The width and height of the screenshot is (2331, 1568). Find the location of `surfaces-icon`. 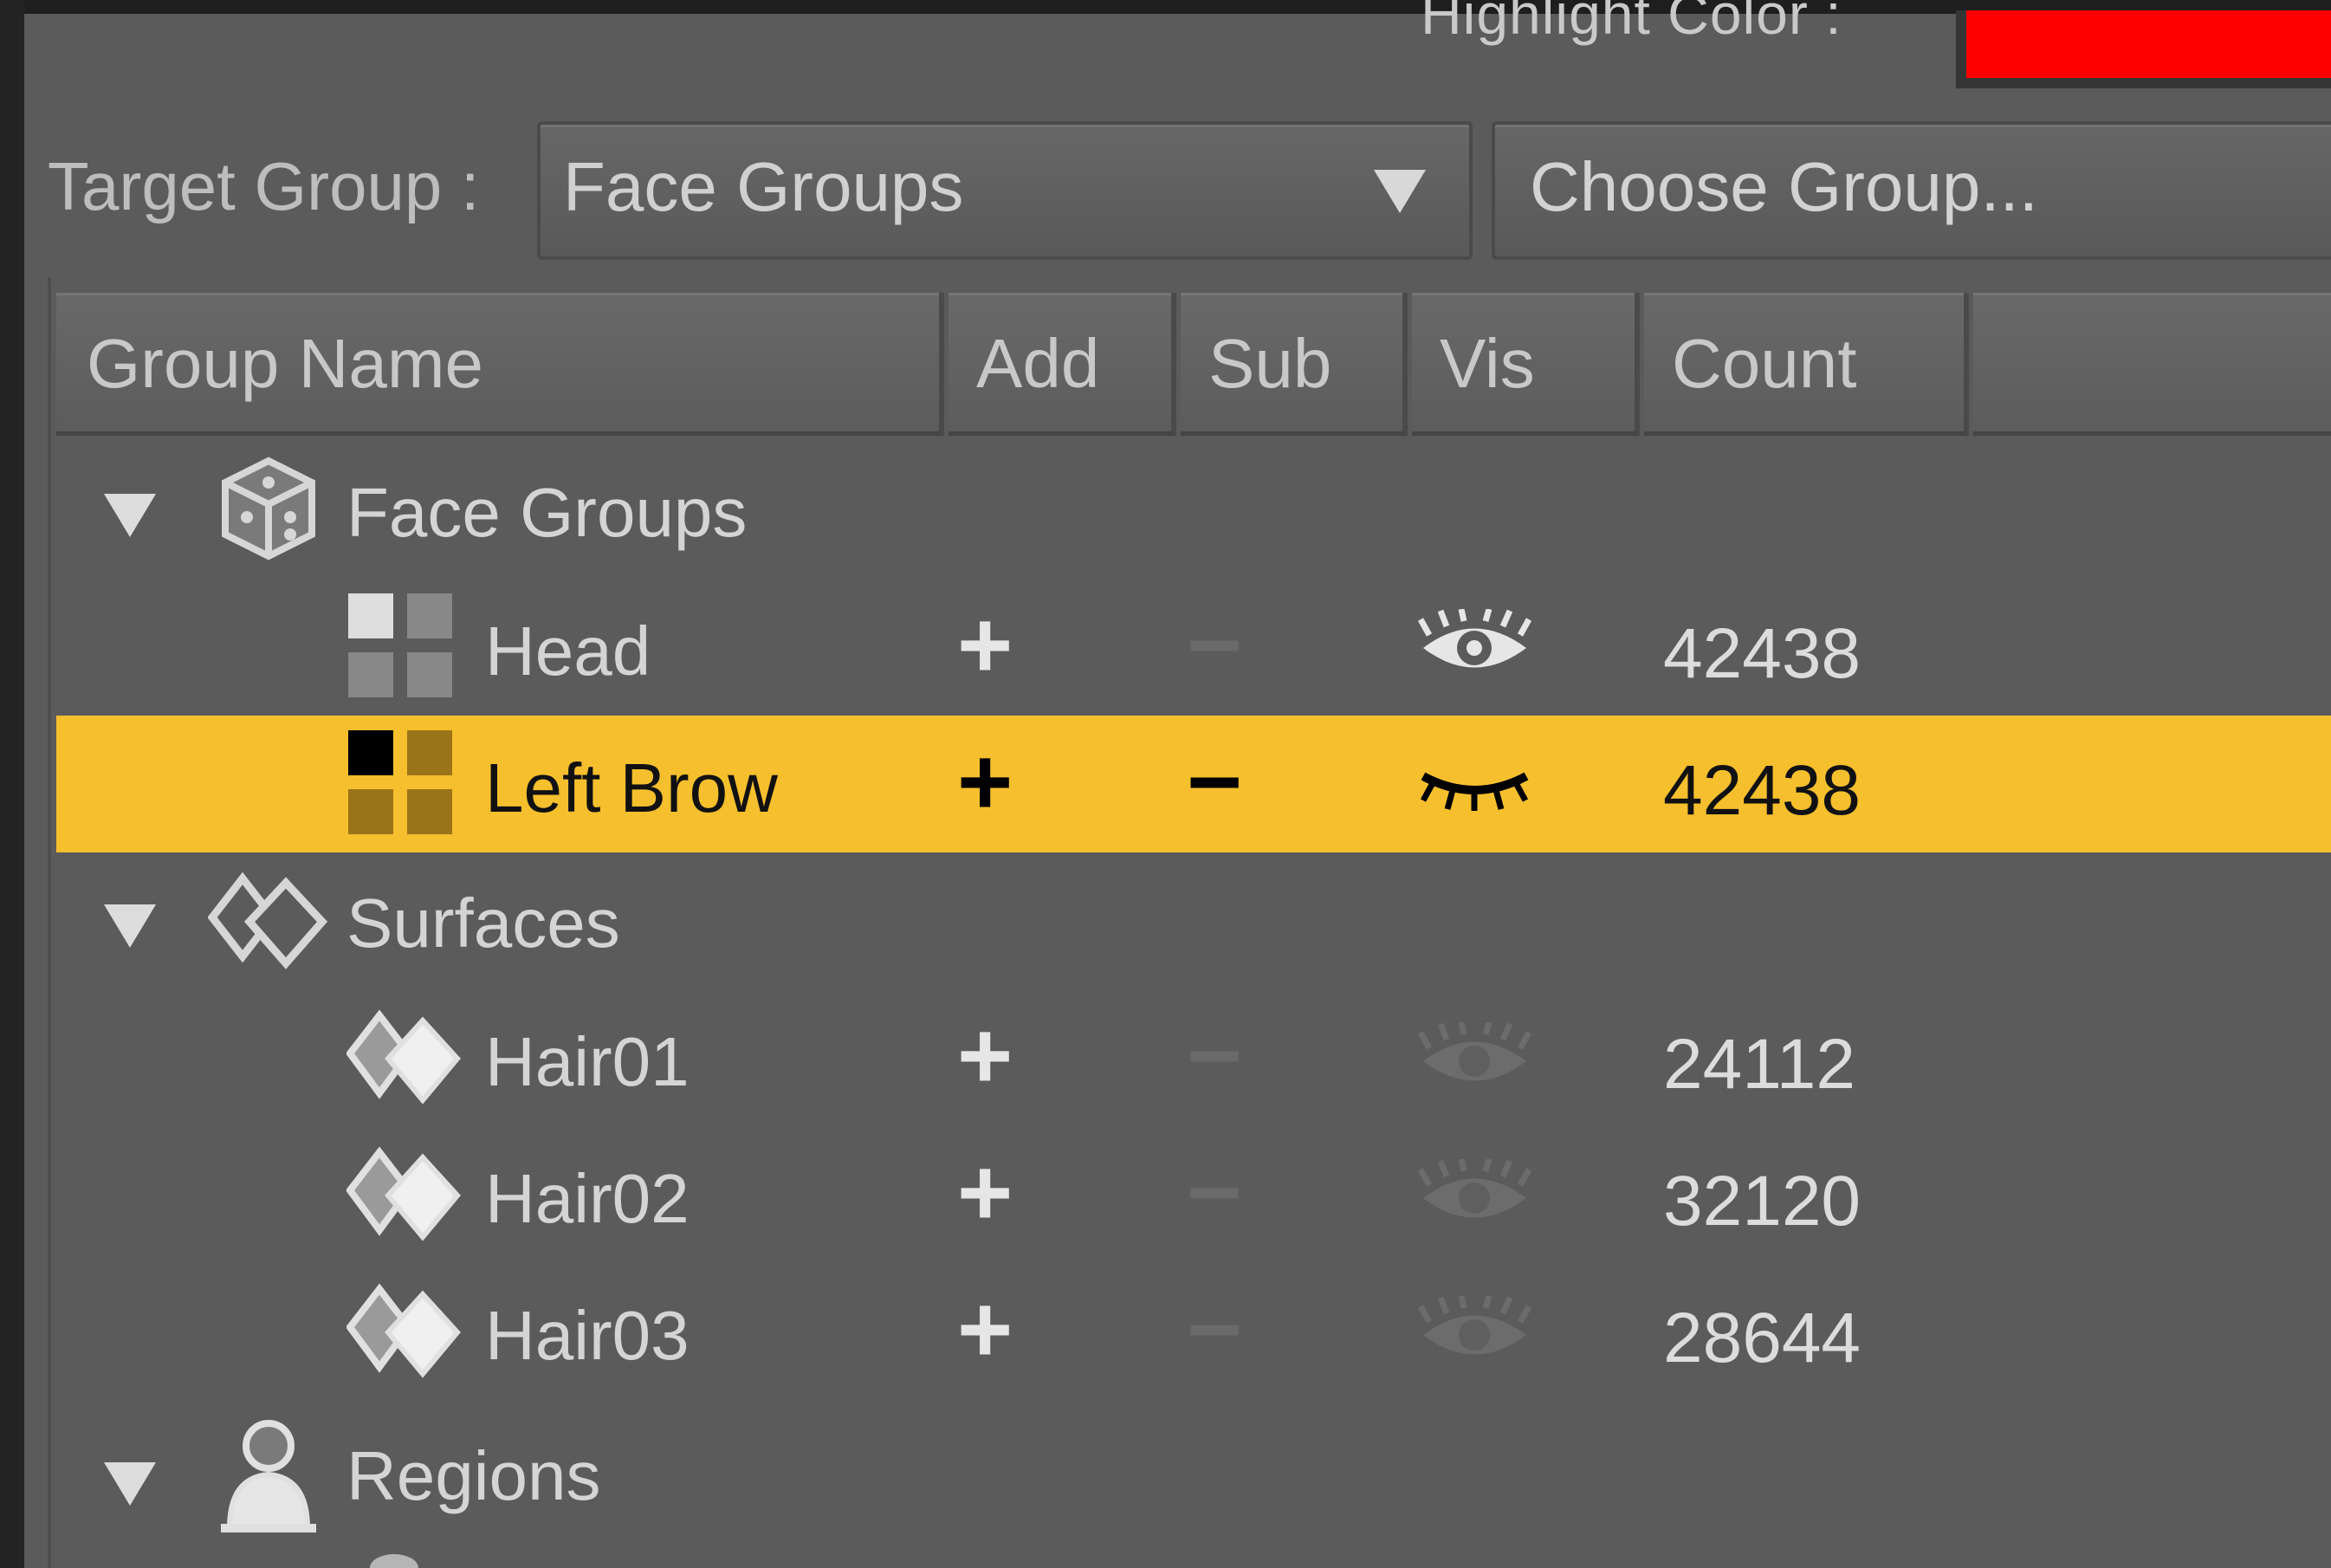

surfaces-icon is located at coordinates (268, 920).